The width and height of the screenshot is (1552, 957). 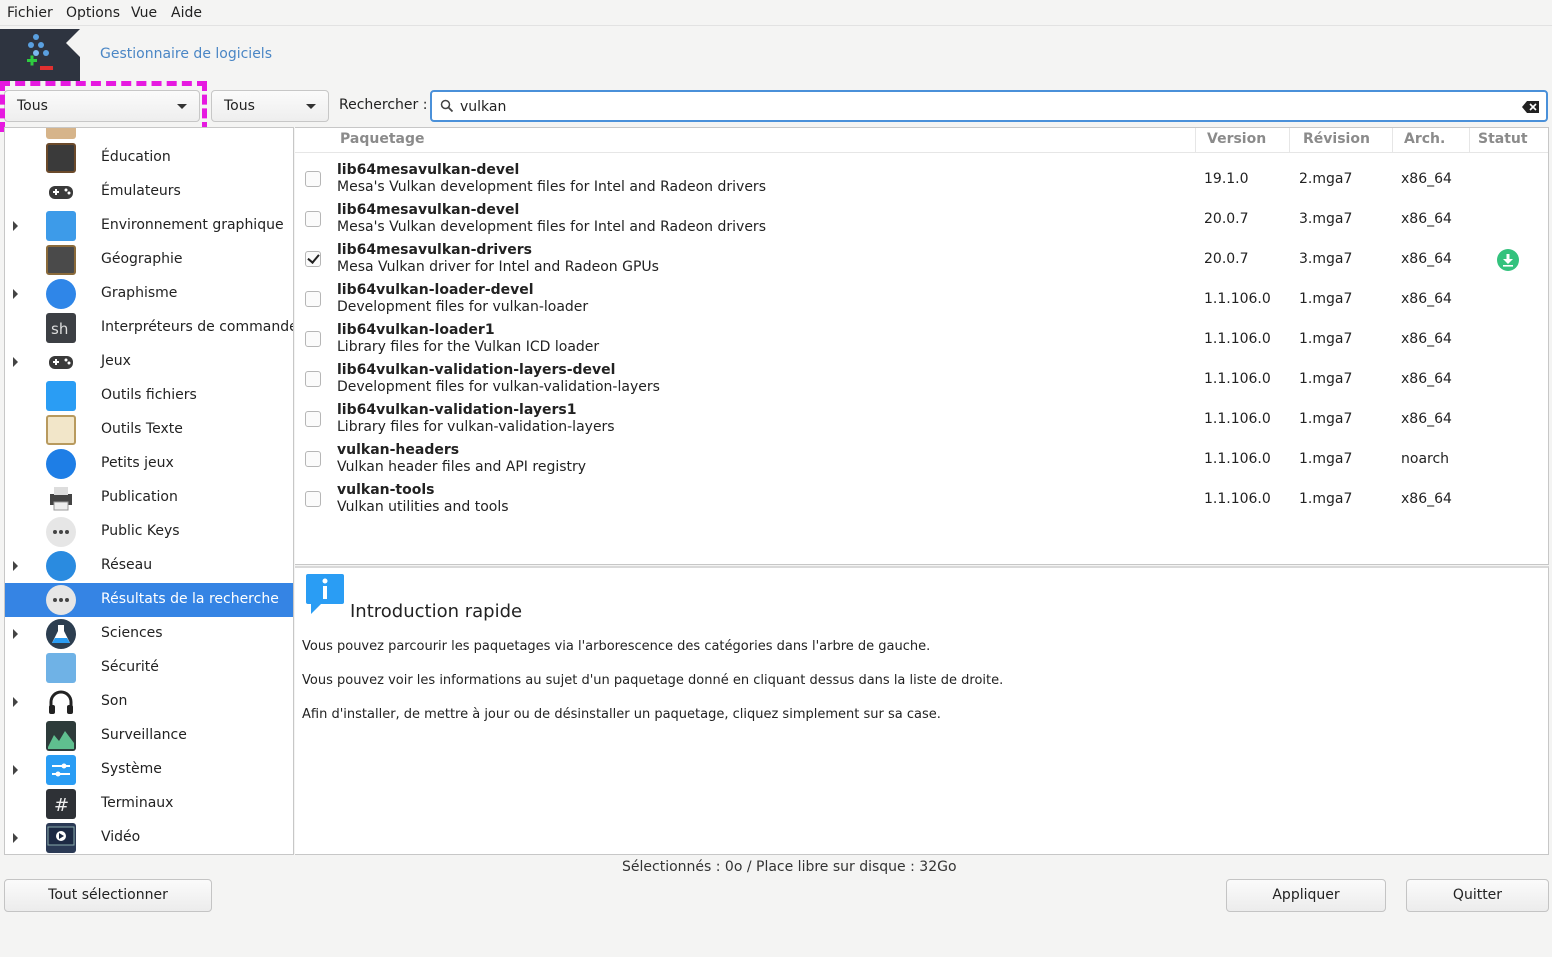 I want to click on category-row: Sécurité, so click(x=149, y=668).